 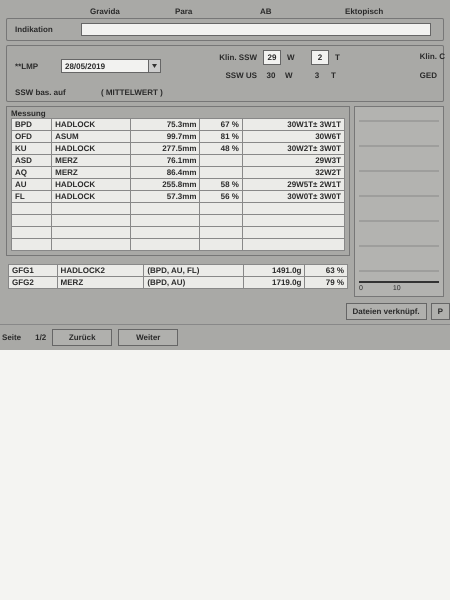 What do you see at coordinates (429, 75) in the screenshot?
I see `field-label: GED` at bounding box center [429, 75].